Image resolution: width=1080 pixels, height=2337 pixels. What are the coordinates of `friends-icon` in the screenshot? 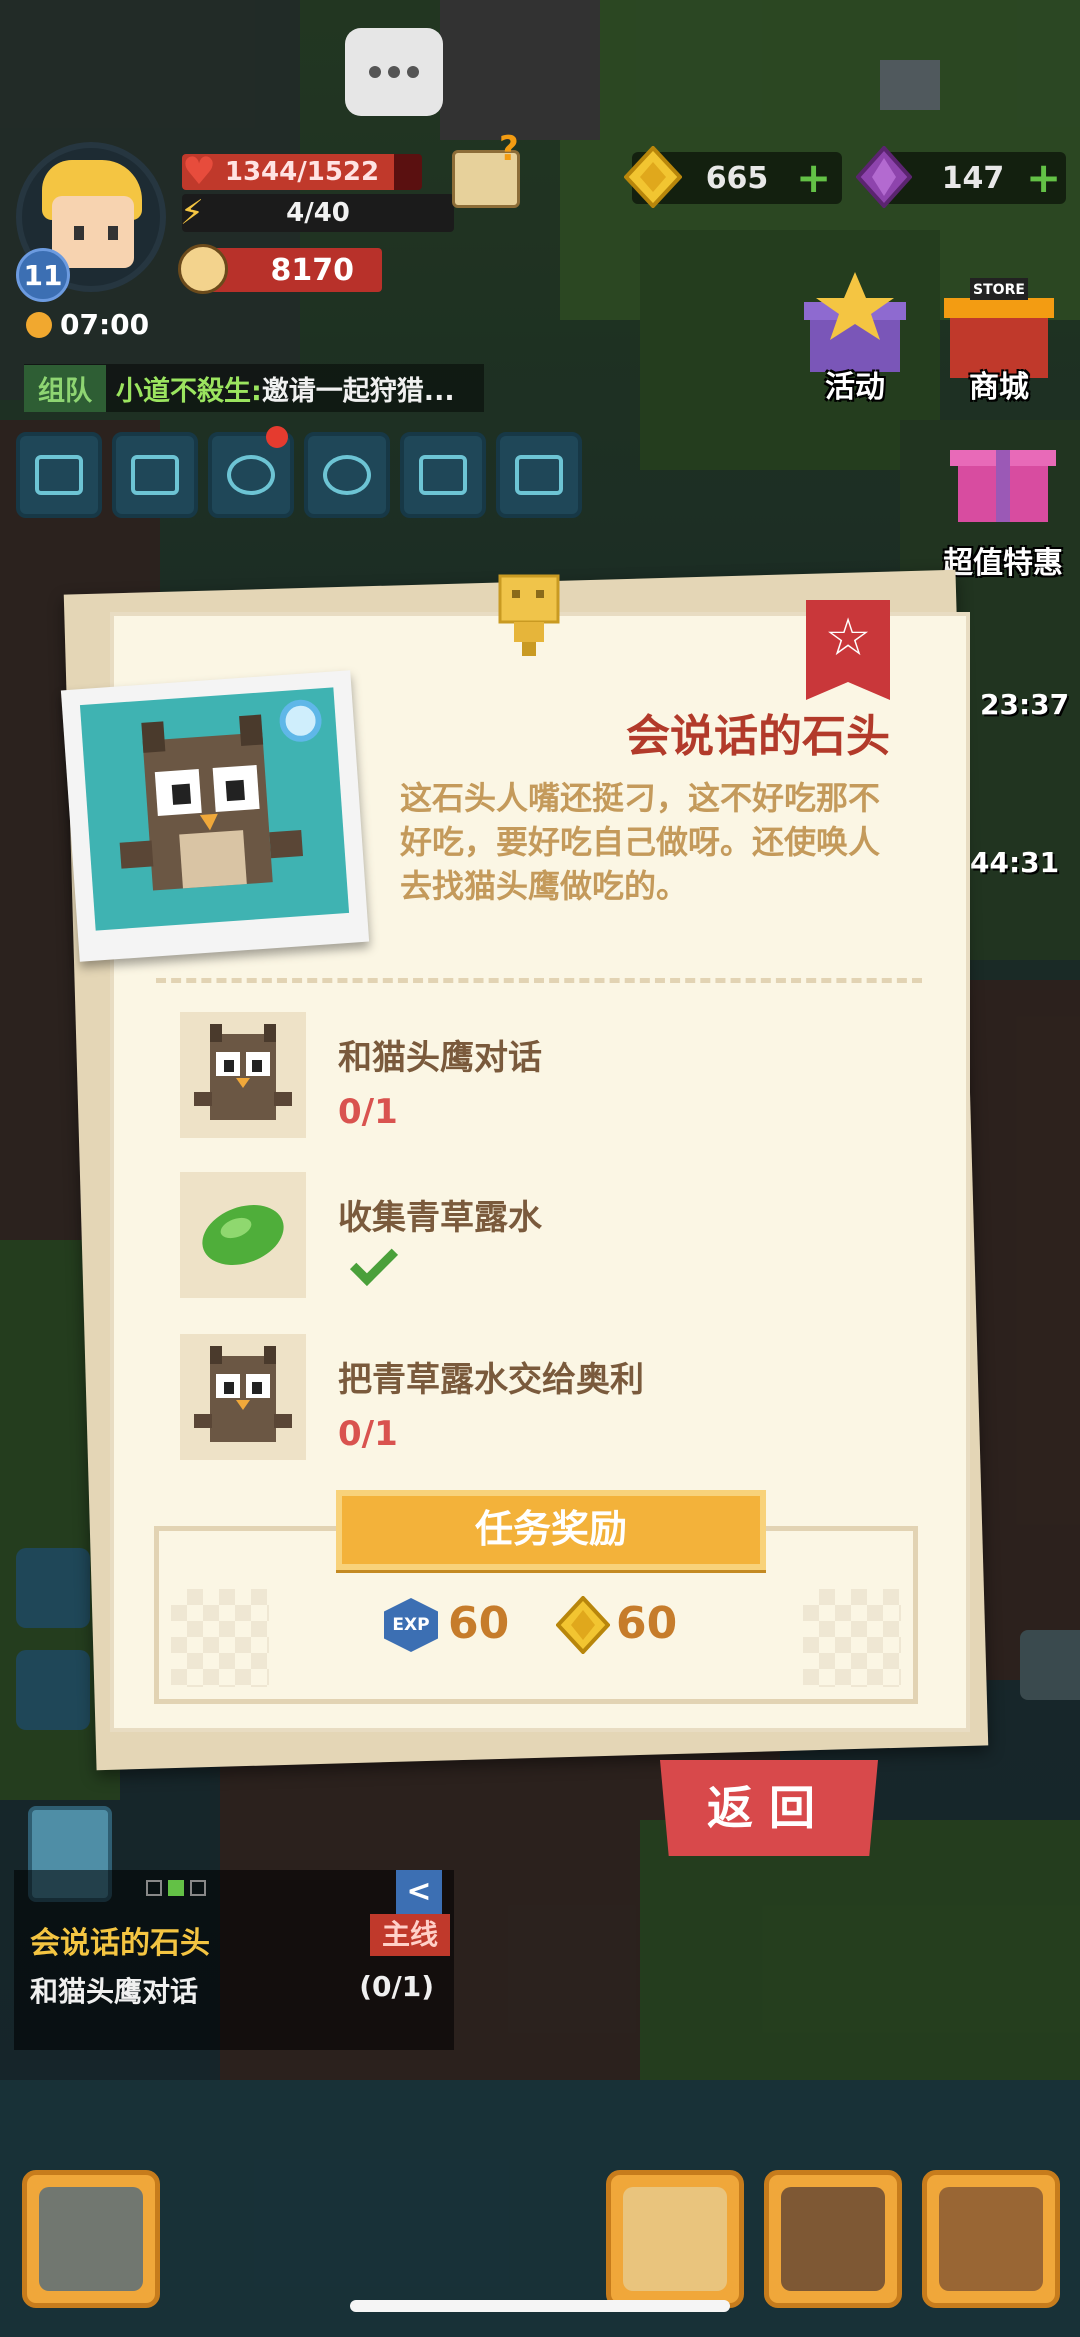 It's located at (251, 475).